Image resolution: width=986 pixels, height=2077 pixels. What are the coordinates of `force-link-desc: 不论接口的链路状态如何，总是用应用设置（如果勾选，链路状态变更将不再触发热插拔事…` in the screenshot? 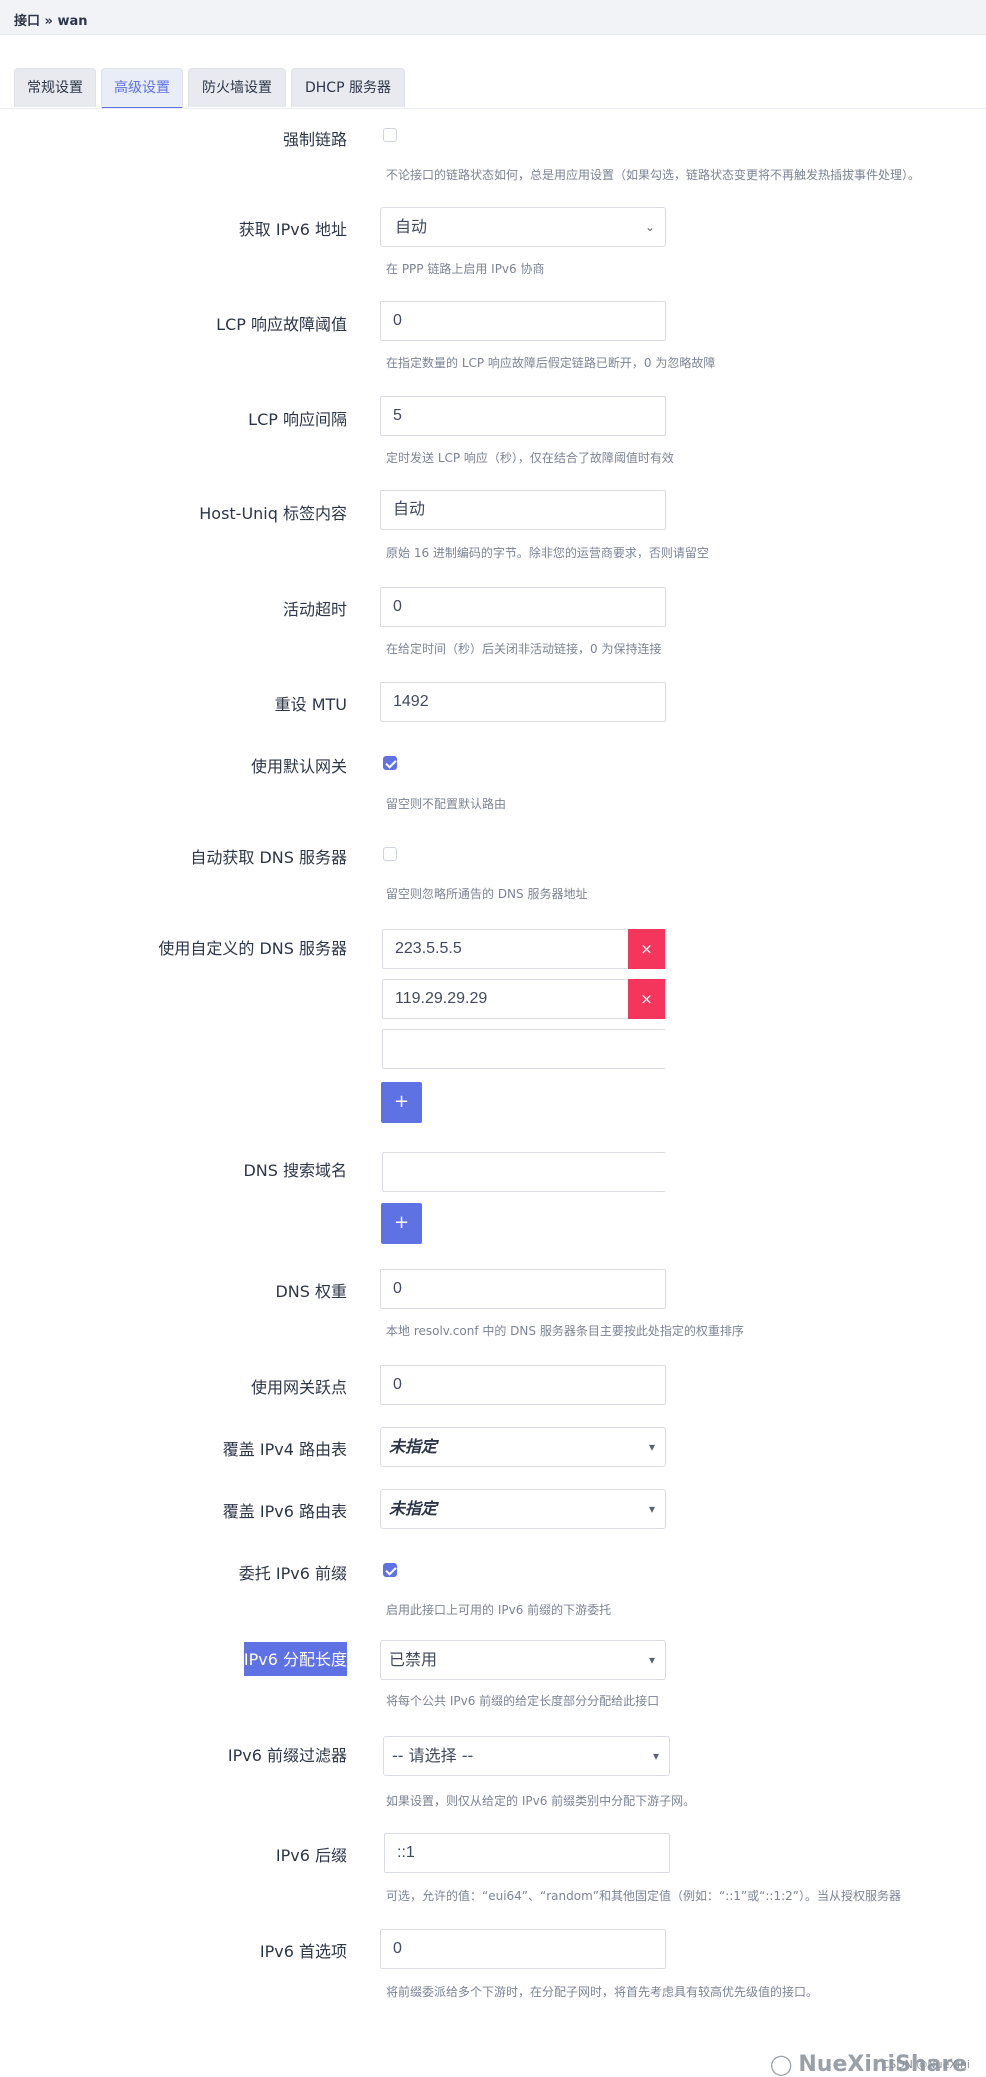 It's located at (653, 175).